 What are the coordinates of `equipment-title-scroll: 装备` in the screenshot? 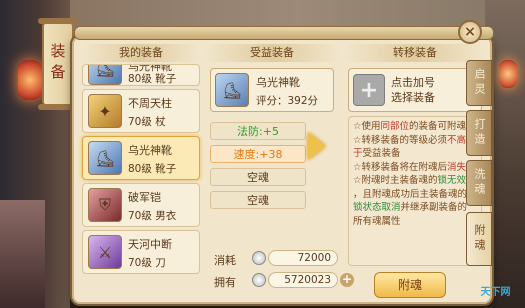 It's located at (58, 64).